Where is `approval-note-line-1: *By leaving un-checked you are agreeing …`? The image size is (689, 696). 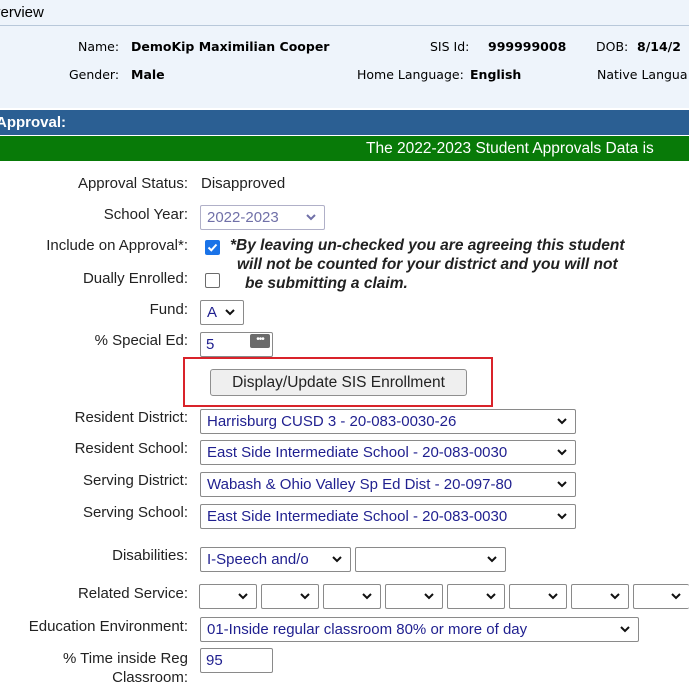 approval-note-line-1: *By leaving un-checked you are agreeing … is located at coordinates (427, 245).